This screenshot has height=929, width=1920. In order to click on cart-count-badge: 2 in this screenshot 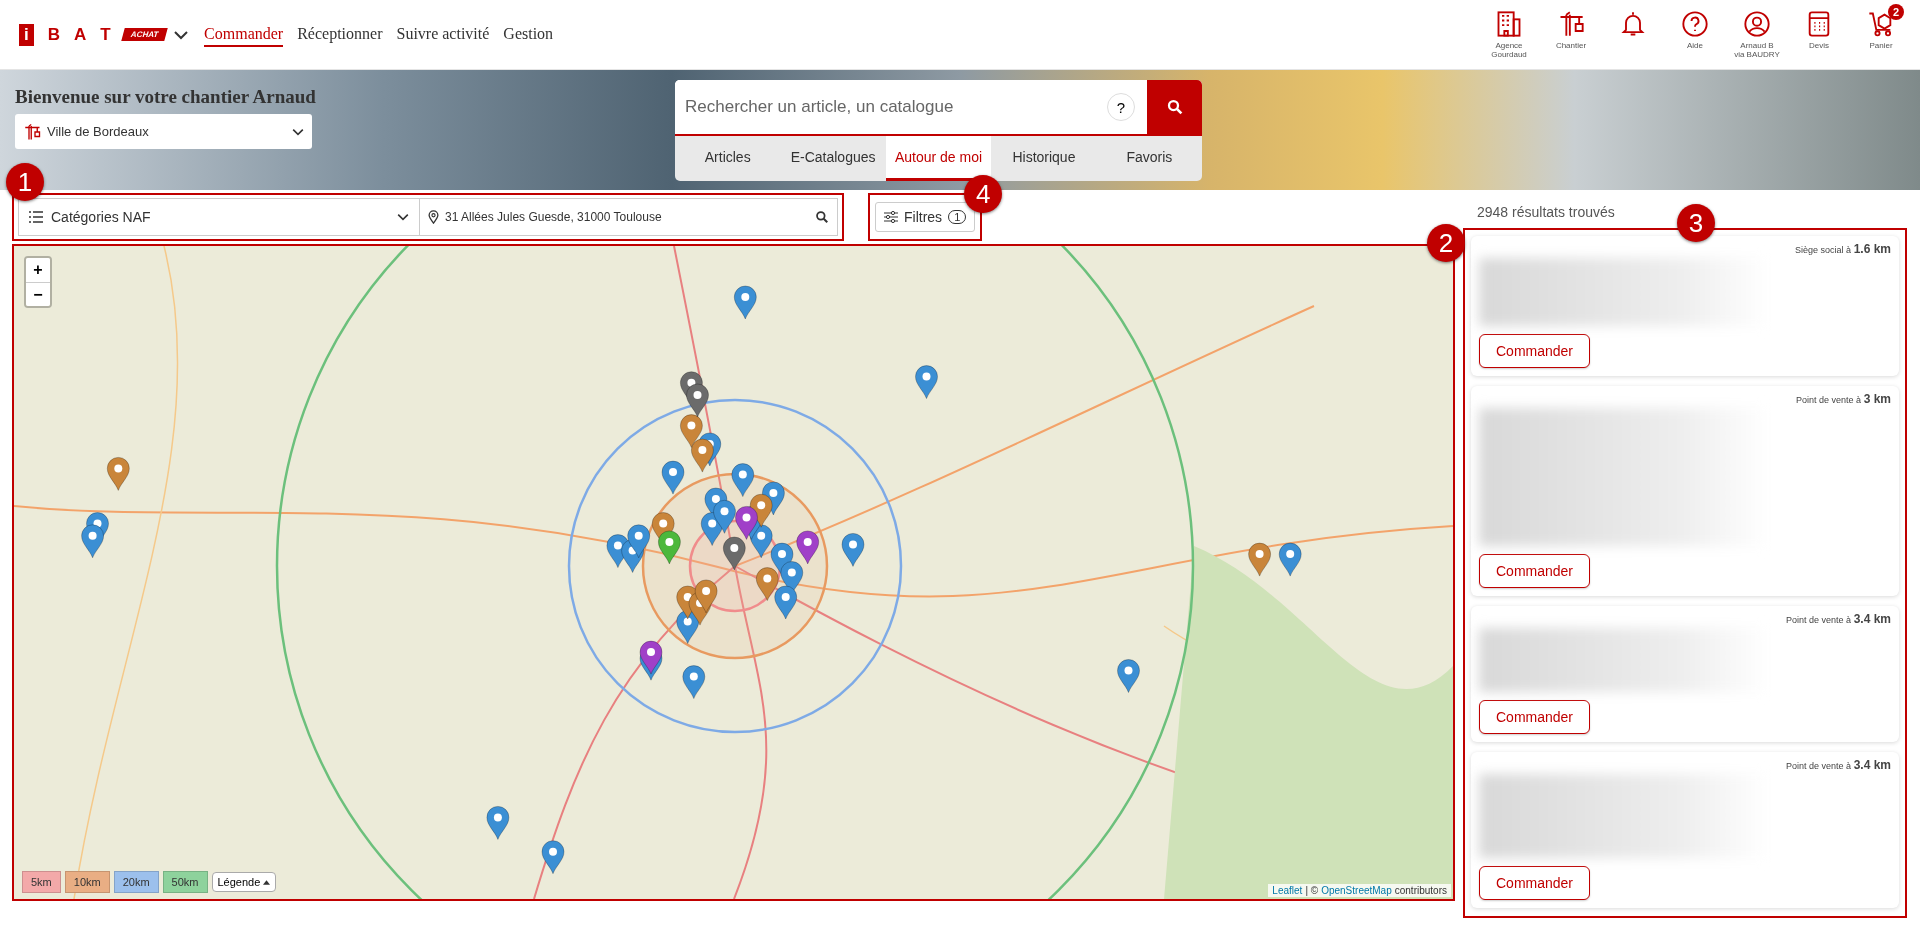, I will do `click(1896, 12)`.